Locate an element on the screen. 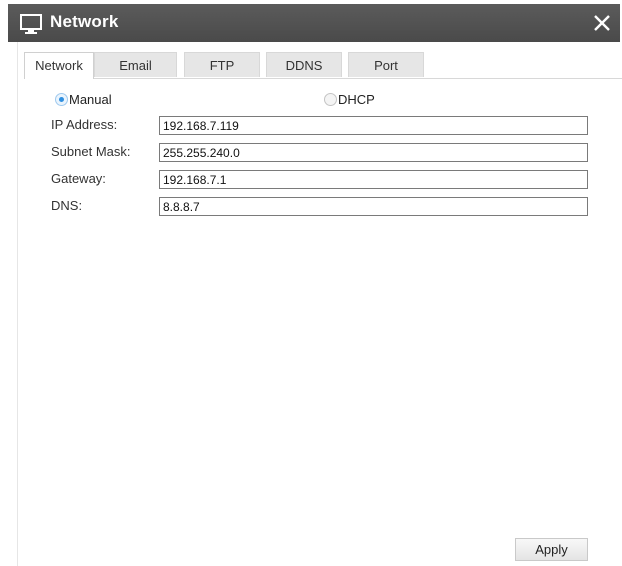 This screenshot has width=622, height=566. apply-button: Apply is located at coordinates (551, 549).